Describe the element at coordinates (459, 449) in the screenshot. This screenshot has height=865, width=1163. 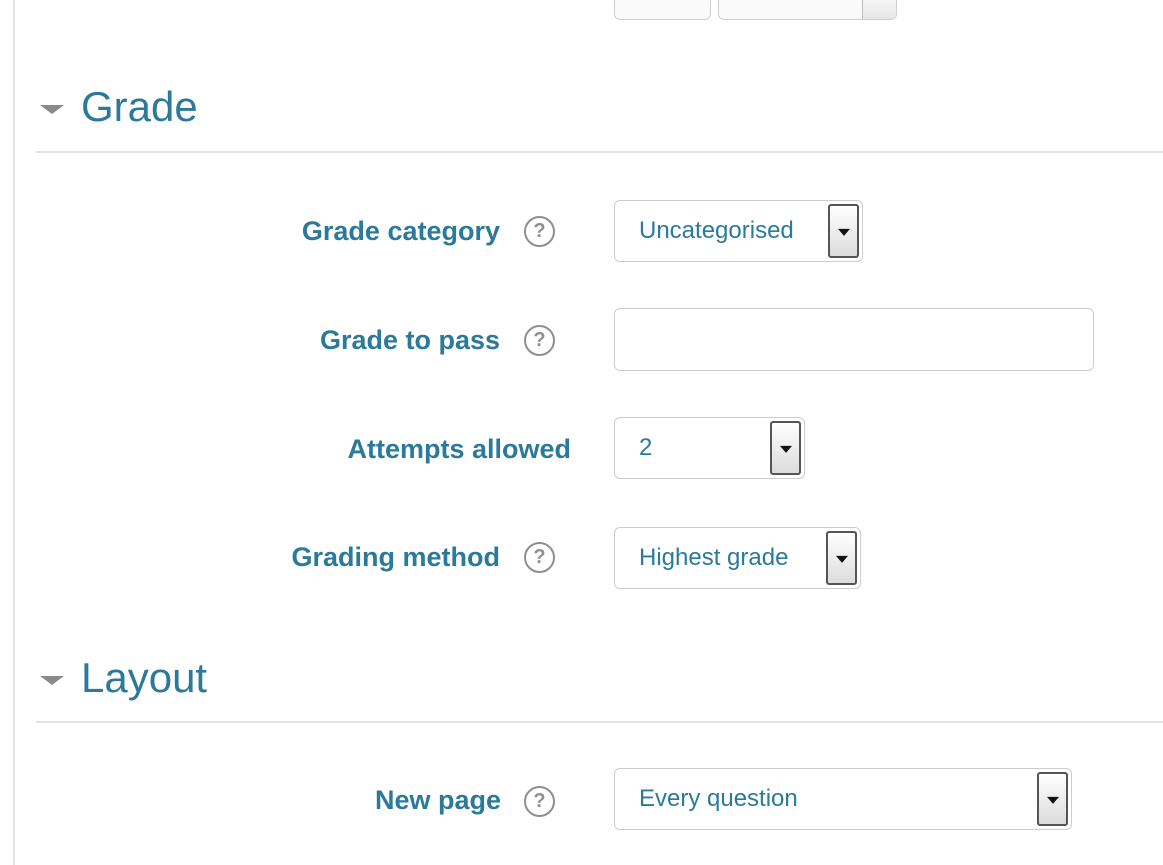
I see `attempts-allowed-label: Attempts allowed` at that location.